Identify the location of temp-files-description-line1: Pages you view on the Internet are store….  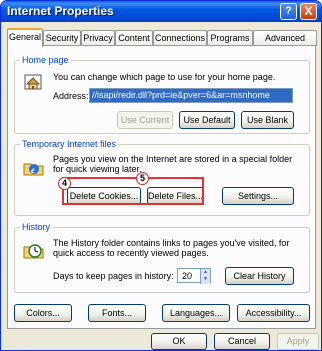
(173, 159).